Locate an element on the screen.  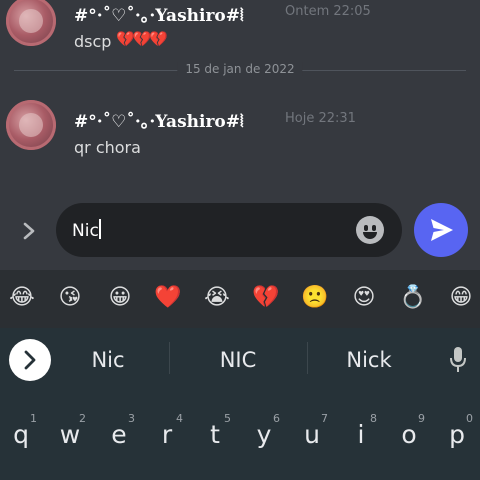
key-letter: i is located at coordinates (361, 434).